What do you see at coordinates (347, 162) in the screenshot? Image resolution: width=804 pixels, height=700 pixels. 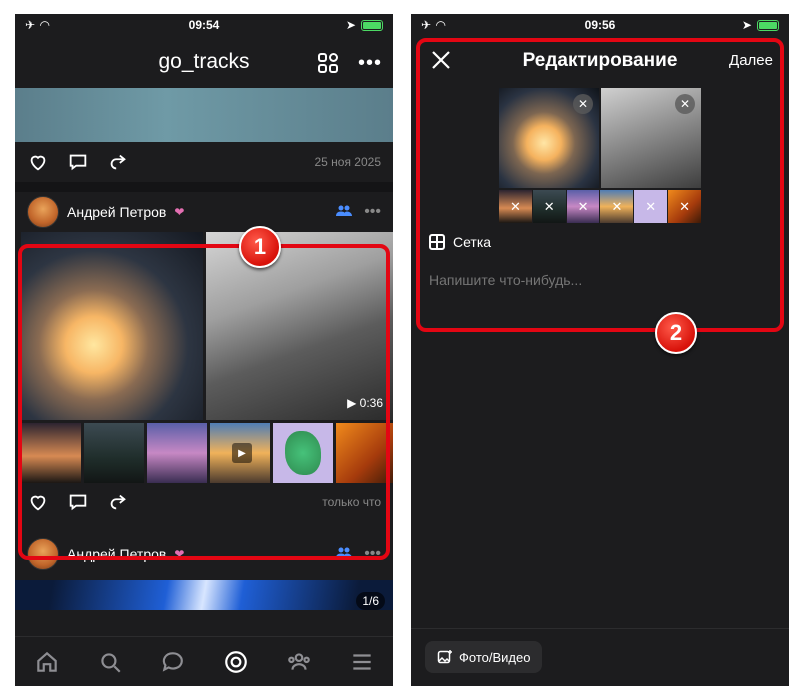 I see `post-date: 25 ноя 2025` at bounding box center [347, 162].